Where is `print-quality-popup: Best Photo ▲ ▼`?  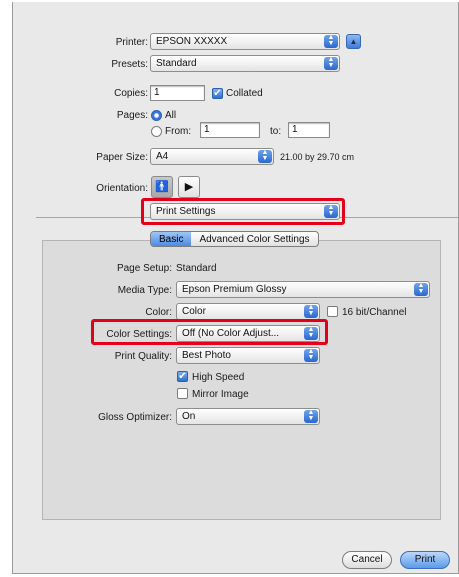
print-quality-popup: Best Photo ▲ ▼ is located at coordinates (248, 355).